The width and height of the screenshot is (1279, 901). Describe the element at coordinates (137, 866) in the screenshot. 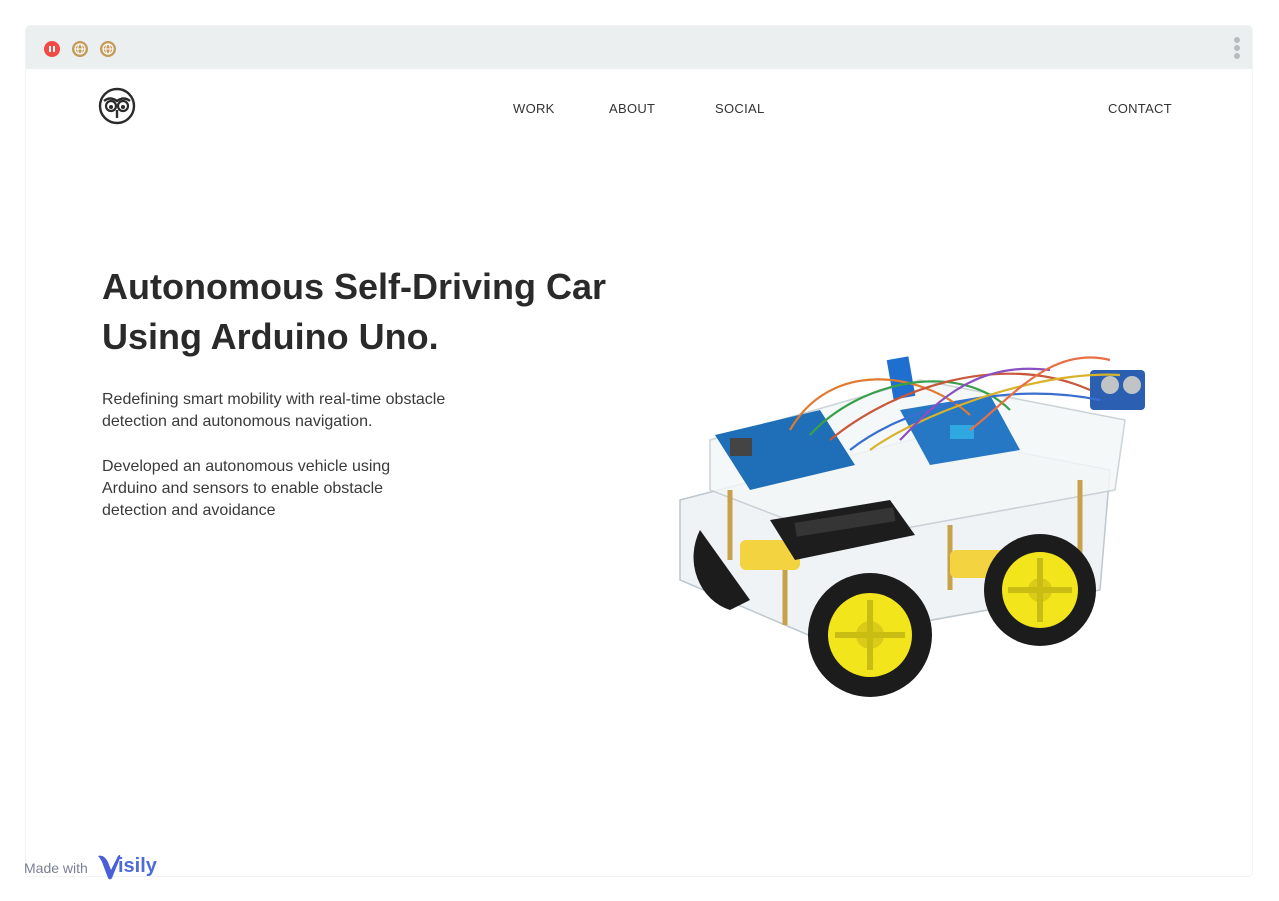

I see `visily-brand-text: isily` at that location.